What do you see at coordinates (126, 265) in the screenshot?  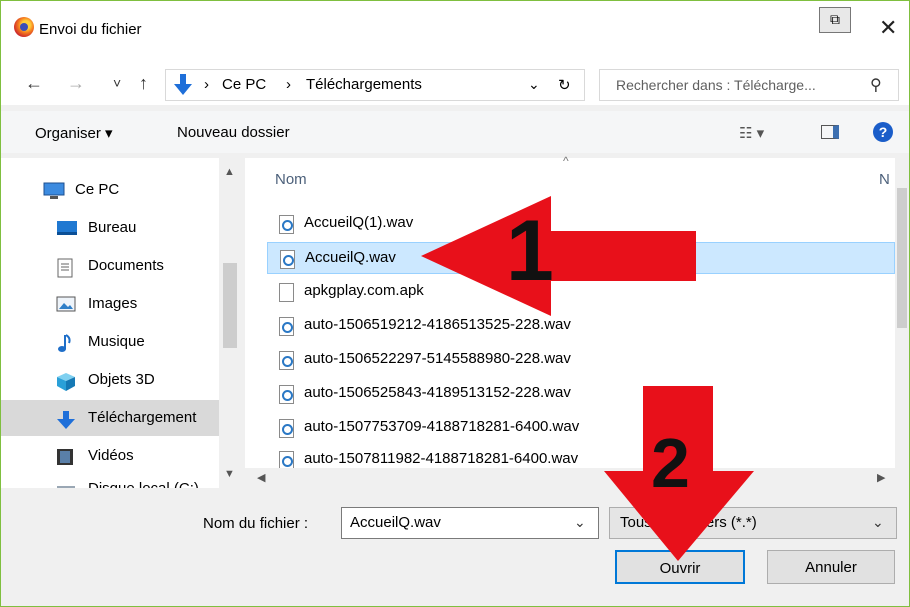 I see `sidebar-item-label: Documents` at bounding box center [126, 265].